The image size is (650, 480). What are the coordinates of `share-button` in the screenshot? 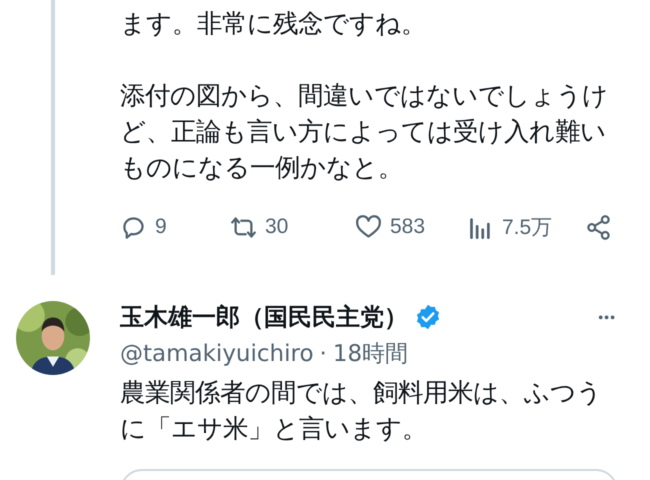 It's located at (598, 227).